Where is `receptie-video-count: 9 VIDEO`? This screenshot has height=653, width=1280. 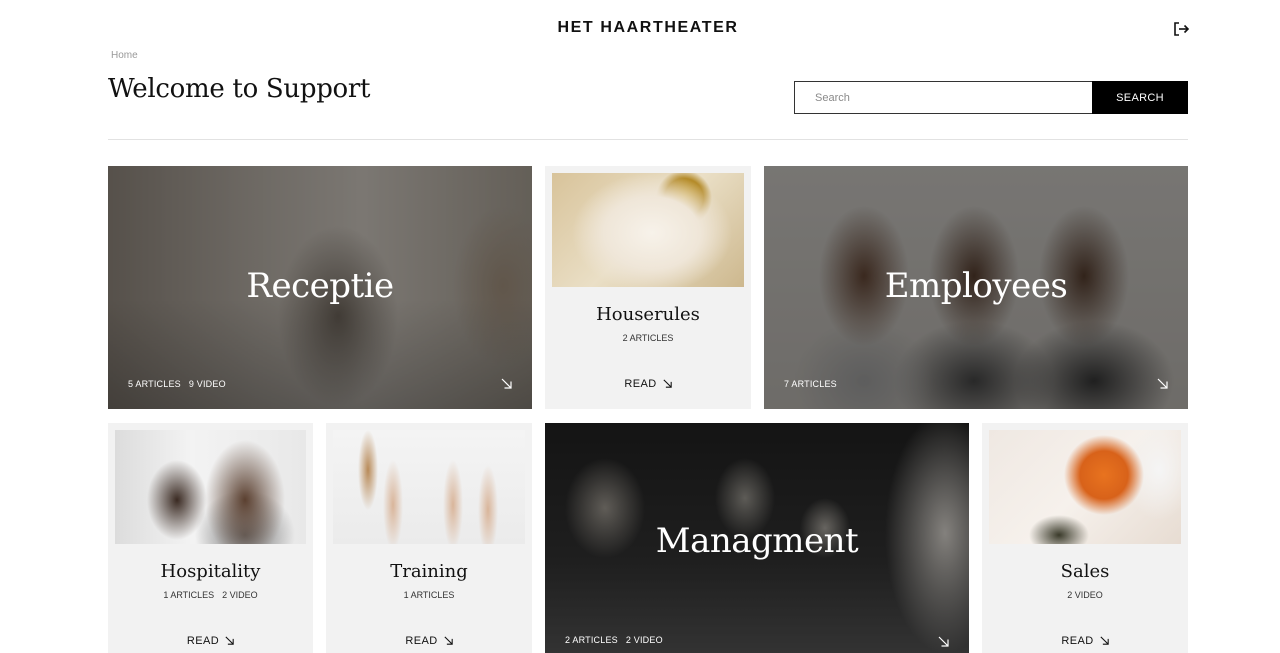
receptie-video-count: 9 VIDEO is located at coordinates (207, 384).